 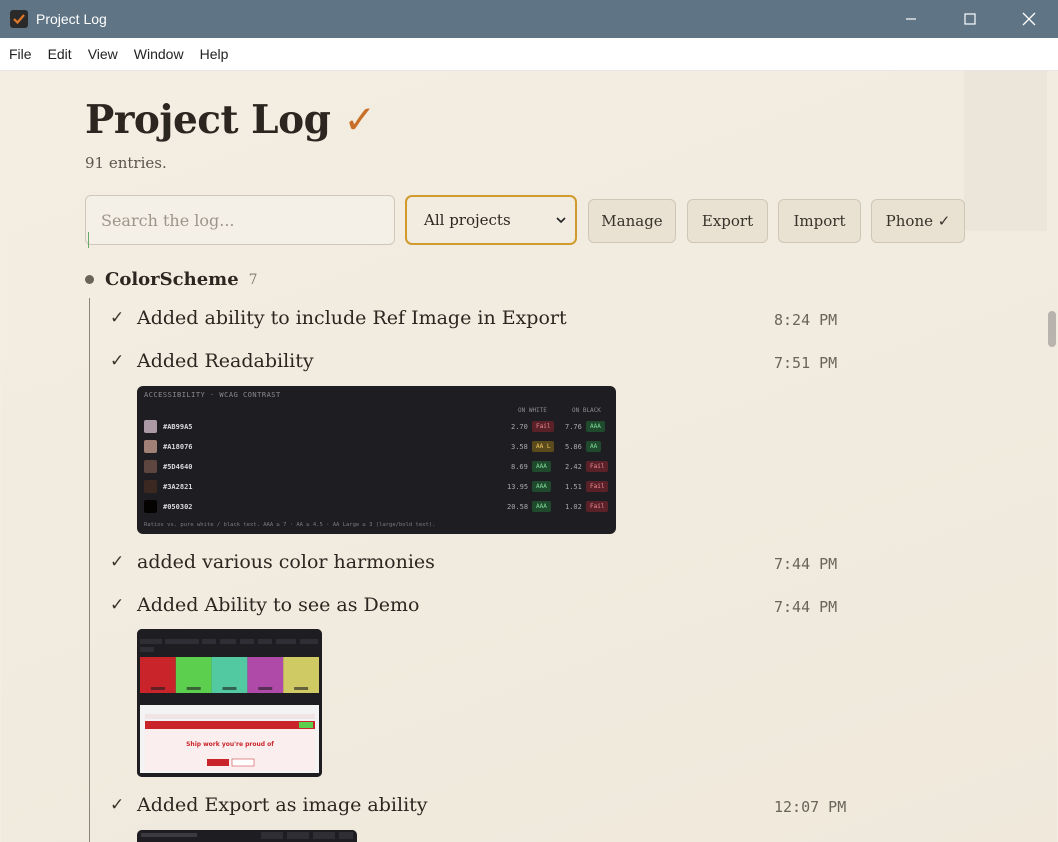 I want to click on a11y-badge-black: AA, so click(x=594, y=446).